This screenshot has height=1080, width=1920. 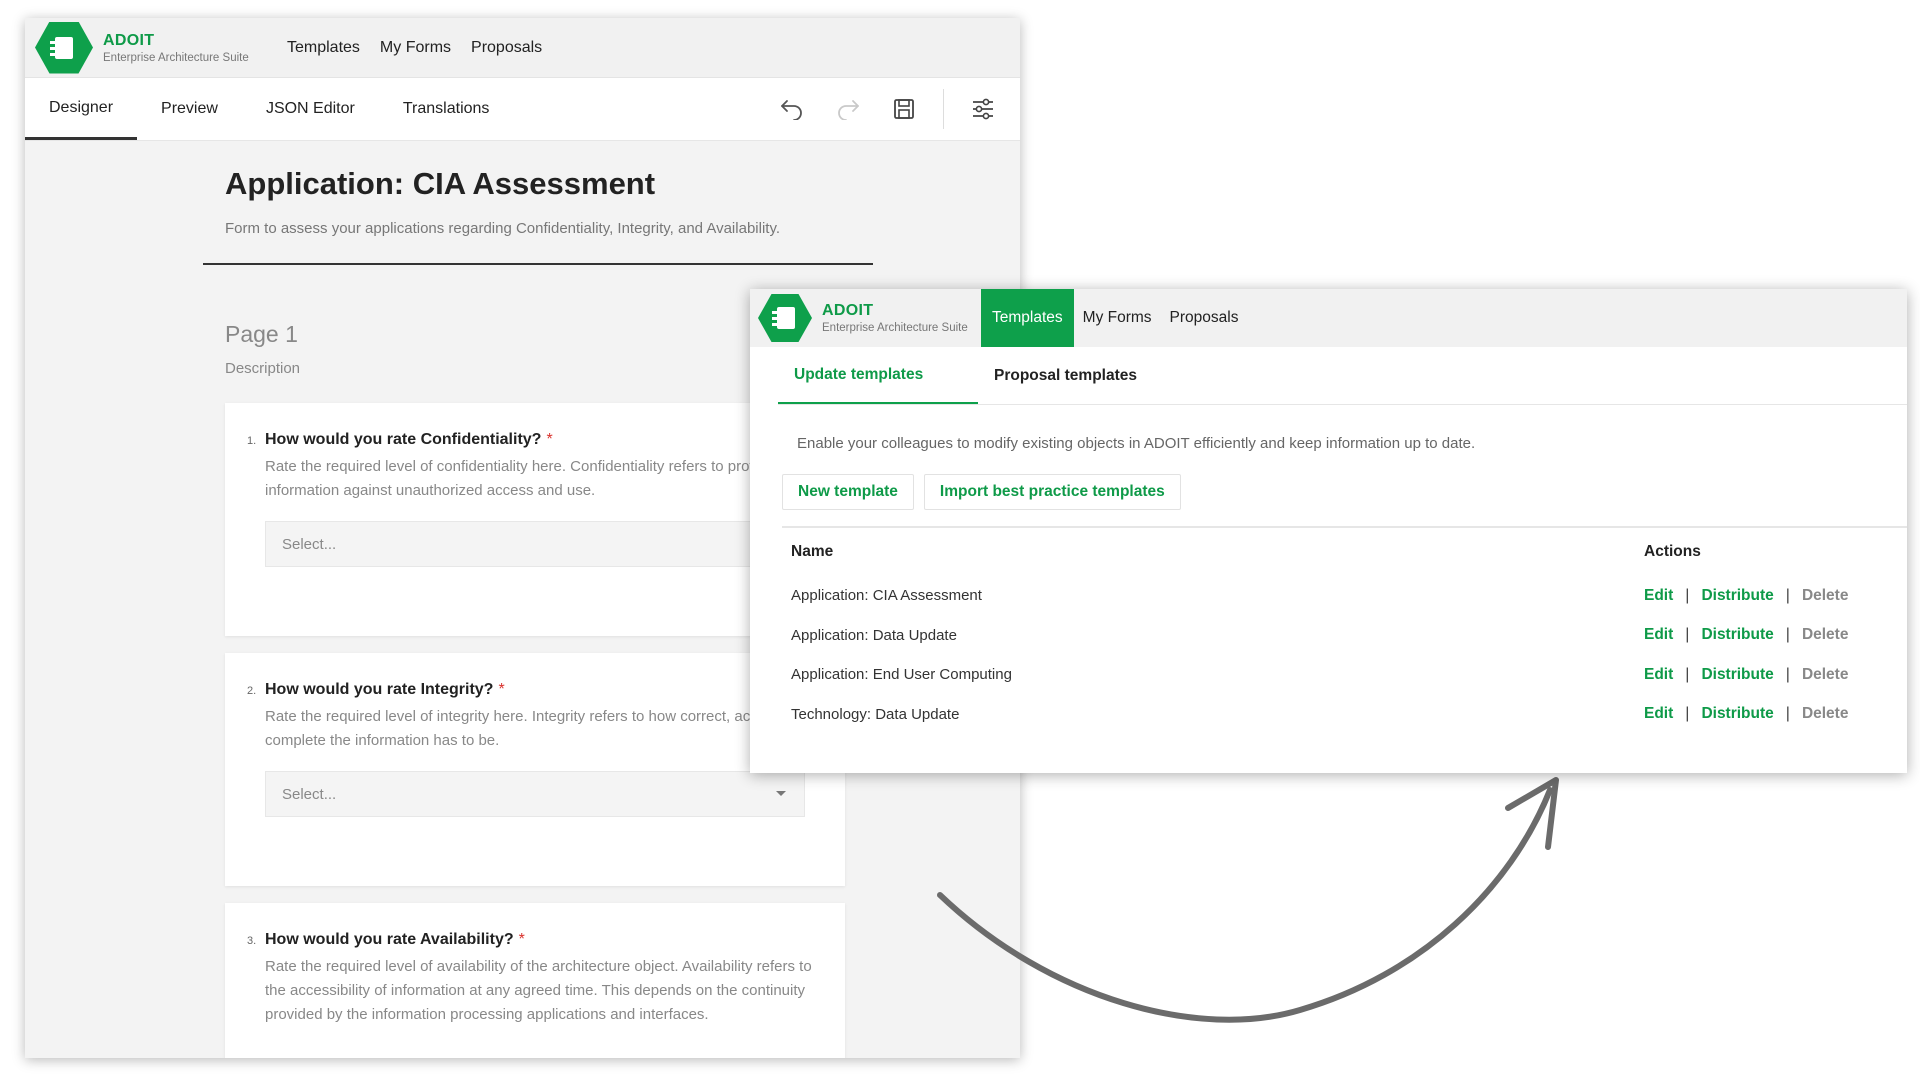 What do you see at coordinates (895, 328) in the screenshot?
I see `brand-subtitle: Enterprise Architecture Suite` at bounding box center [895, 328].